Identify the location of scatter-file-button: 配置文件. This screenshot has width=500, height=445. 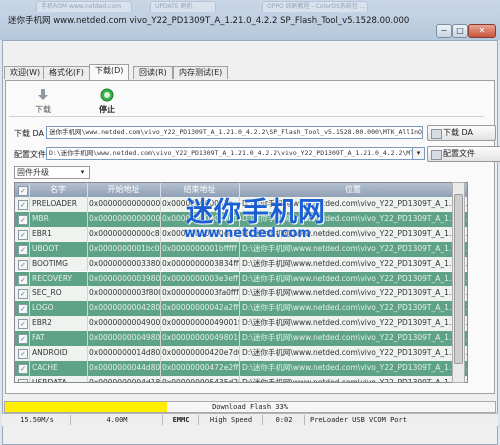
(463, 154).